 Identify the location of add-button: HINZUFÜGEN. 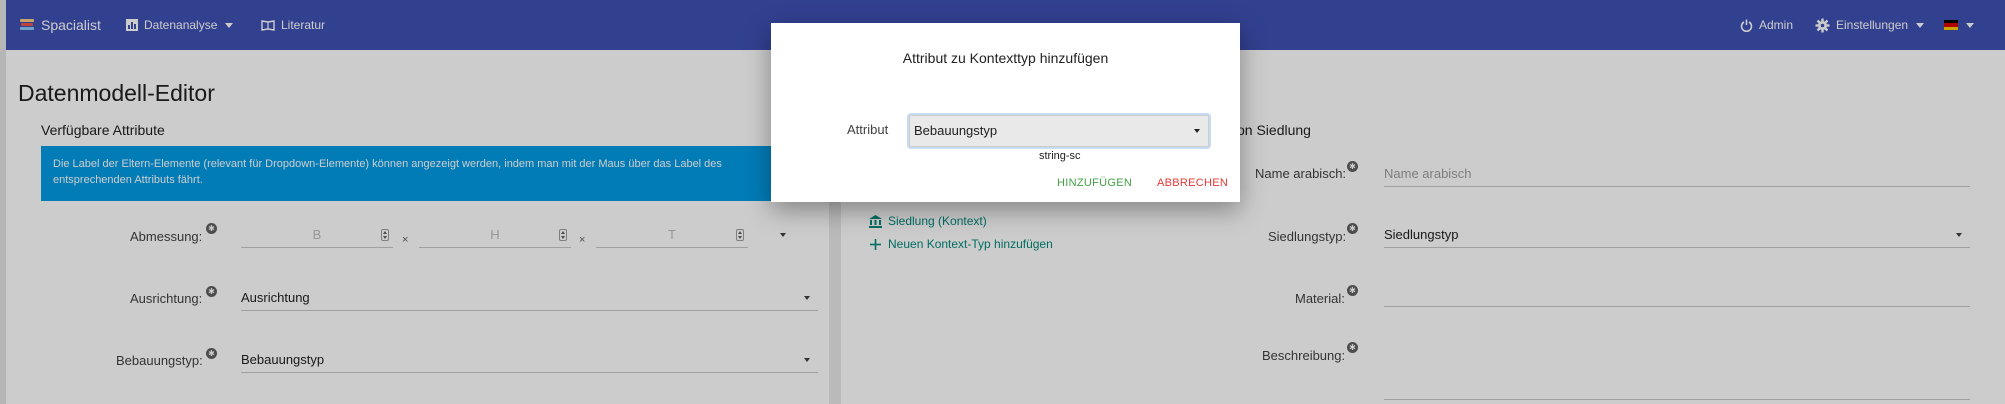
(1094, 183).